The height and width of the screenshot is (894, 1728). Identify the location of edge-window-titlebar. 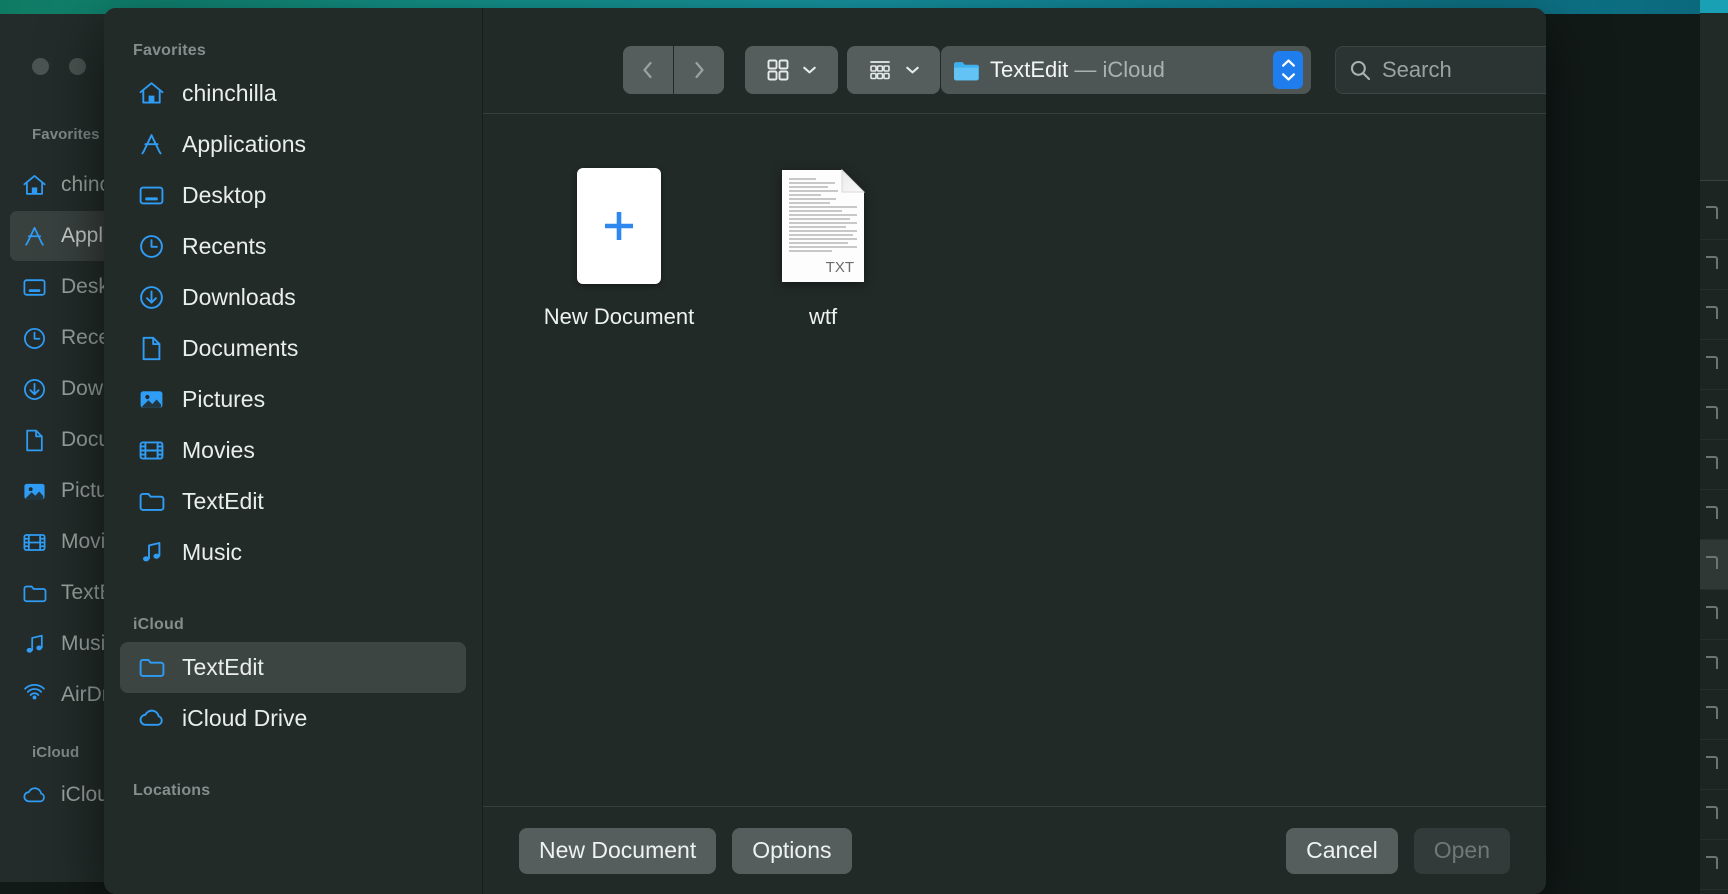
(1714, 6).